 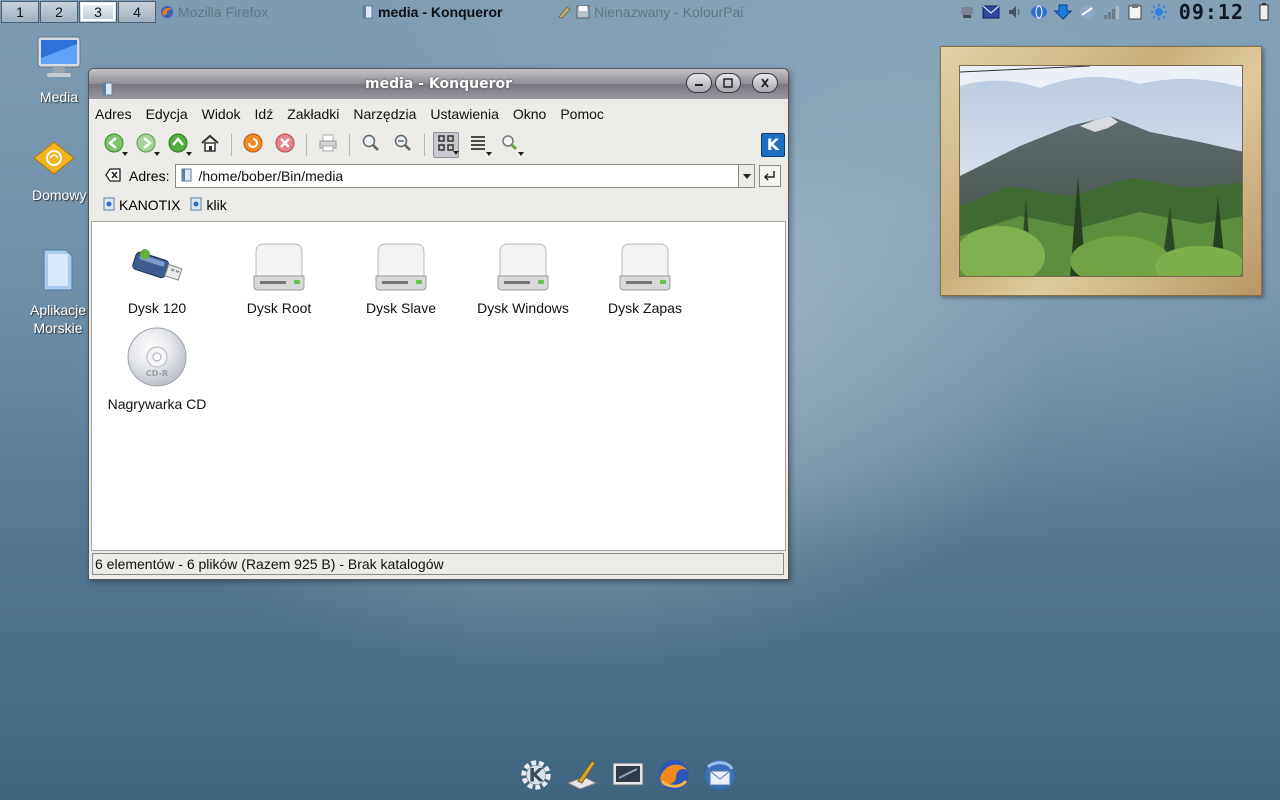 I want to click on location-dropdown-button, so click(x=746, y=176).